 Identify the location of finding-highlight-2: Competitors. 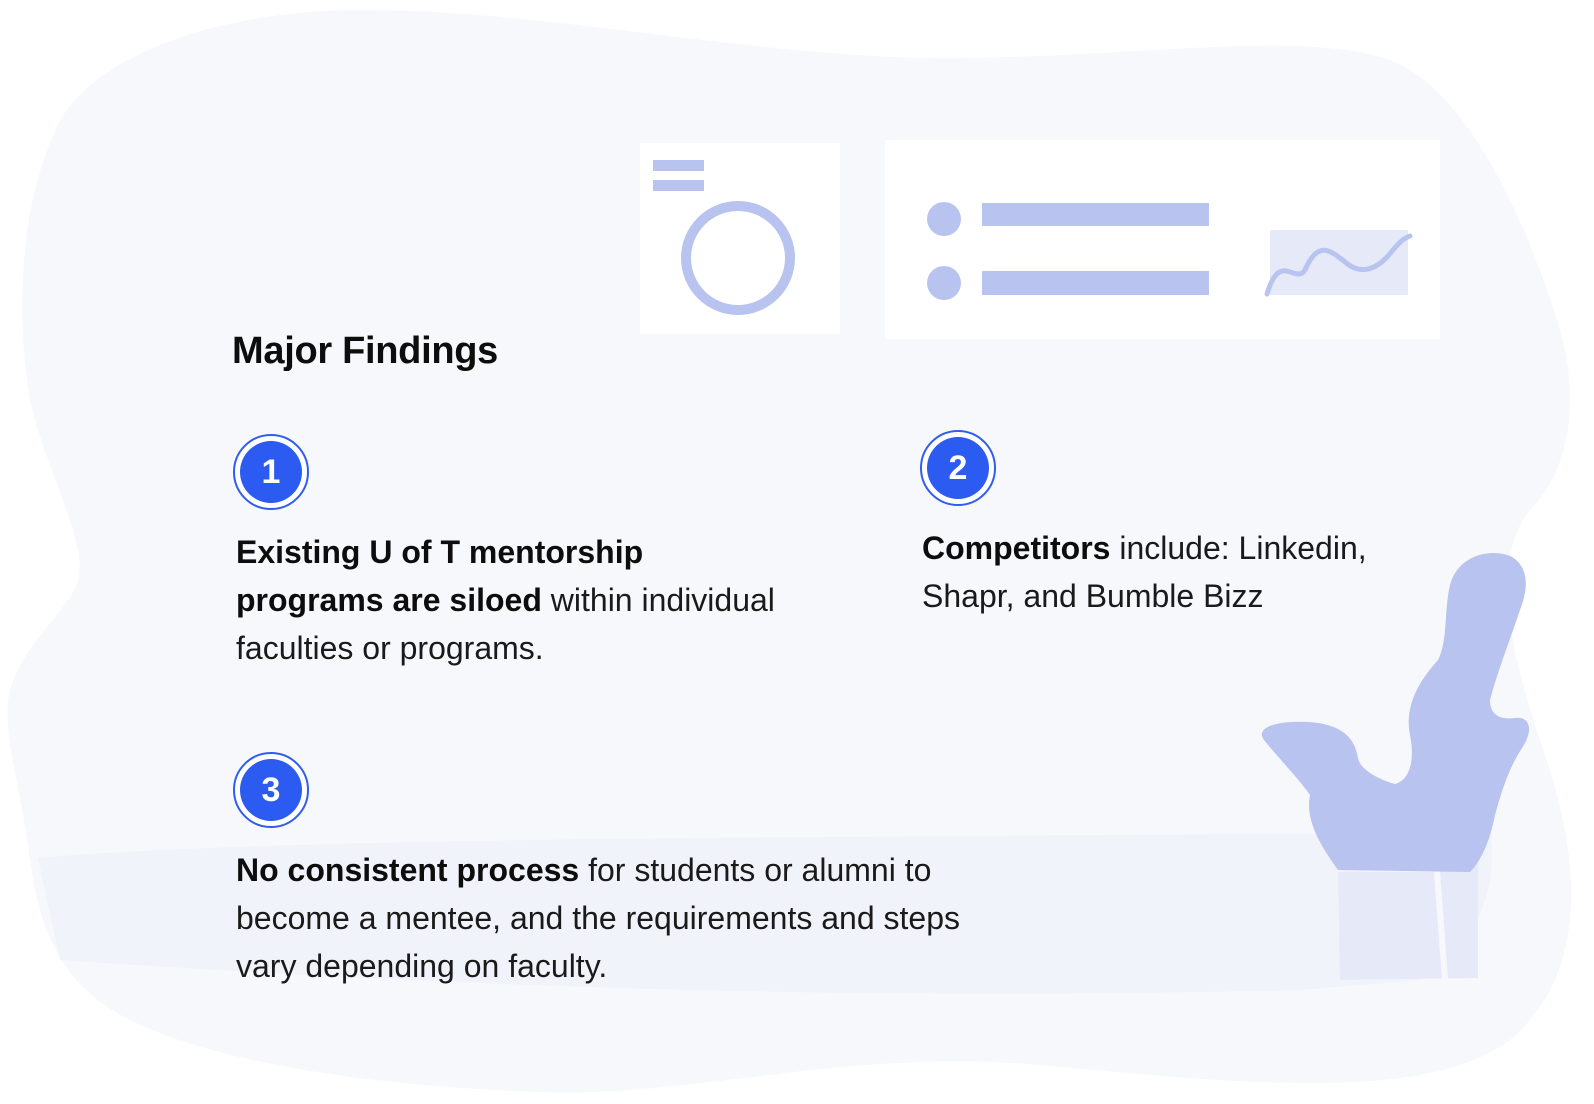
(1016, 548).